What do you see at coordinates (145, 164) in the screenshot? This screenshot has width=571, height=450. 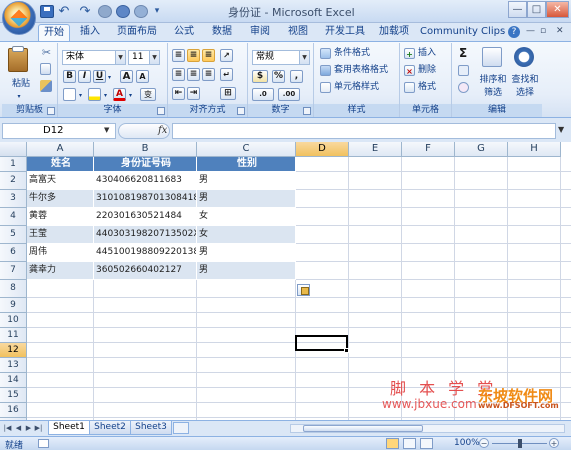 I see `table-header-cell: 身份证号码` at bounding box center [145, 164].